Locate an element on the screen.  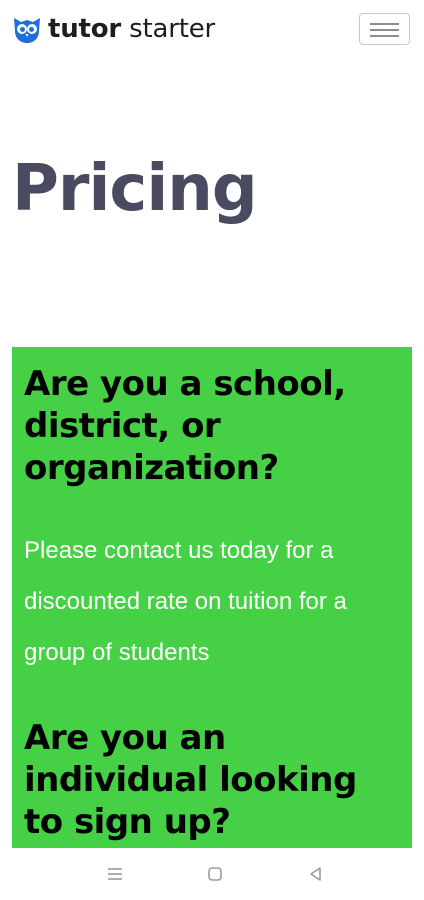
brand-name: tutor starter is located at coordinates (131, 29).